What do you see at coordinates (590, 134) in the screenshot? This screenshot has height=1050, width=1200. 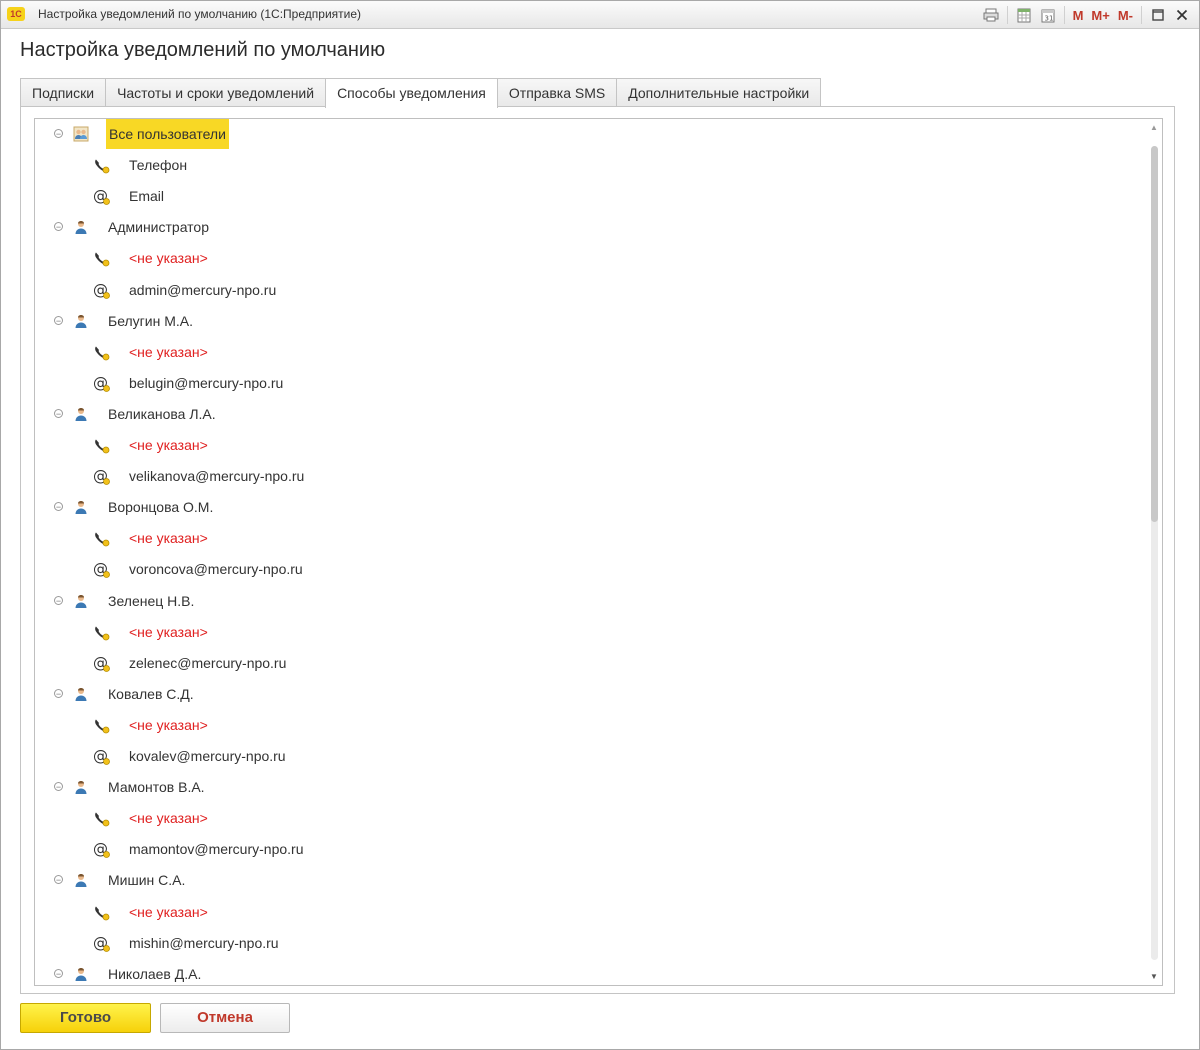 I see `tree-group-row: − Все пользователи` at bounding box center [590, 134].